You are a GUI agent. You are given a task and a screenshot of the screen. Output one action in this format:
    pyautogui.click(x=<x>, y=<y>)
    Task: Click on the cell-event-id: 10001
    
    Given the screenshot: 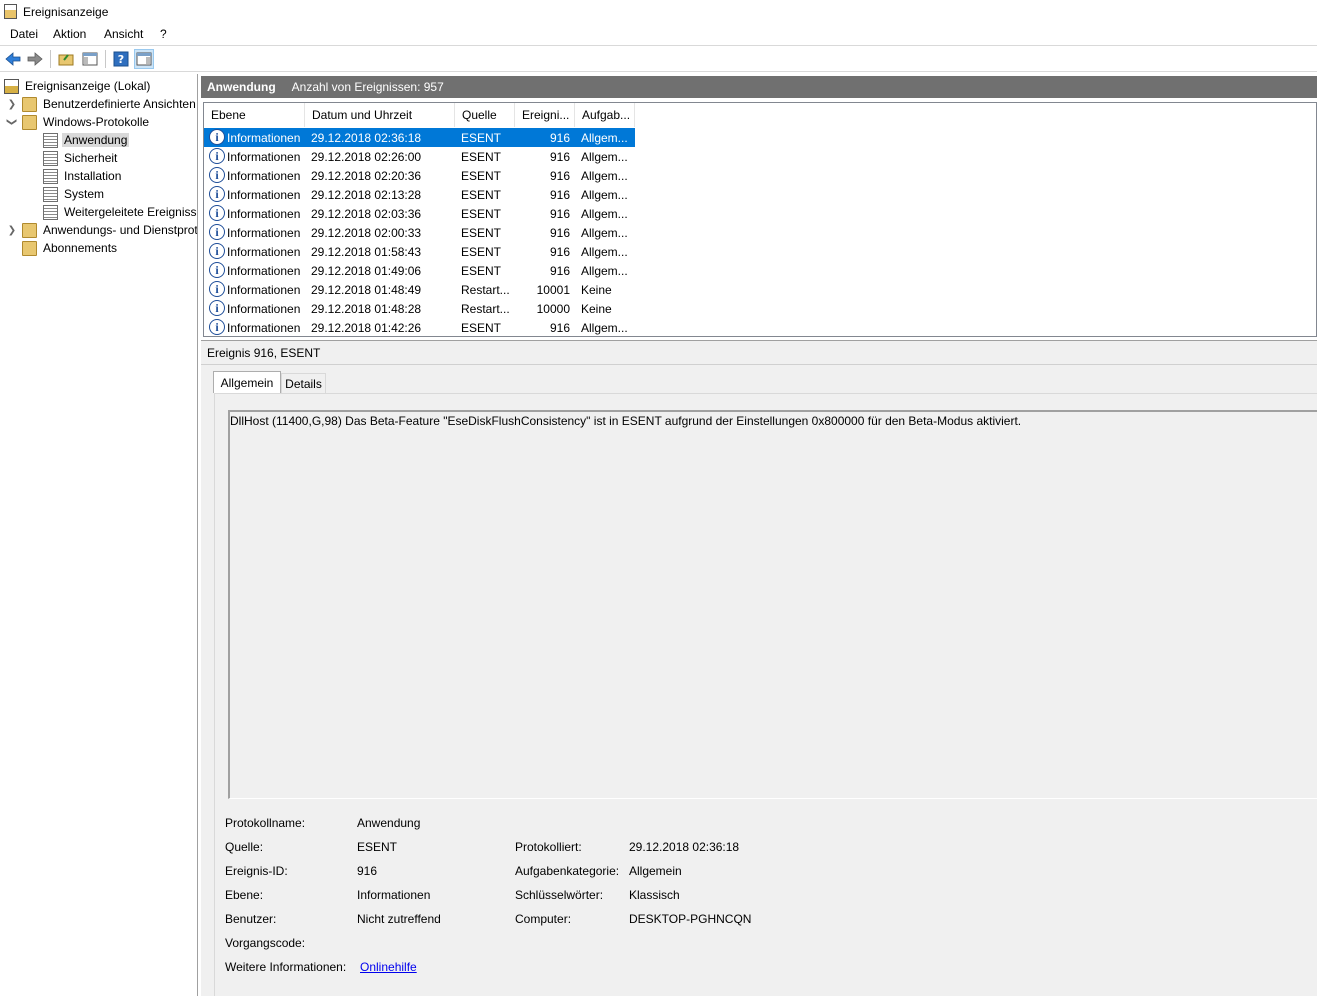 What is the action you would take?
    pyautogui.click(x=553, y=290)
    